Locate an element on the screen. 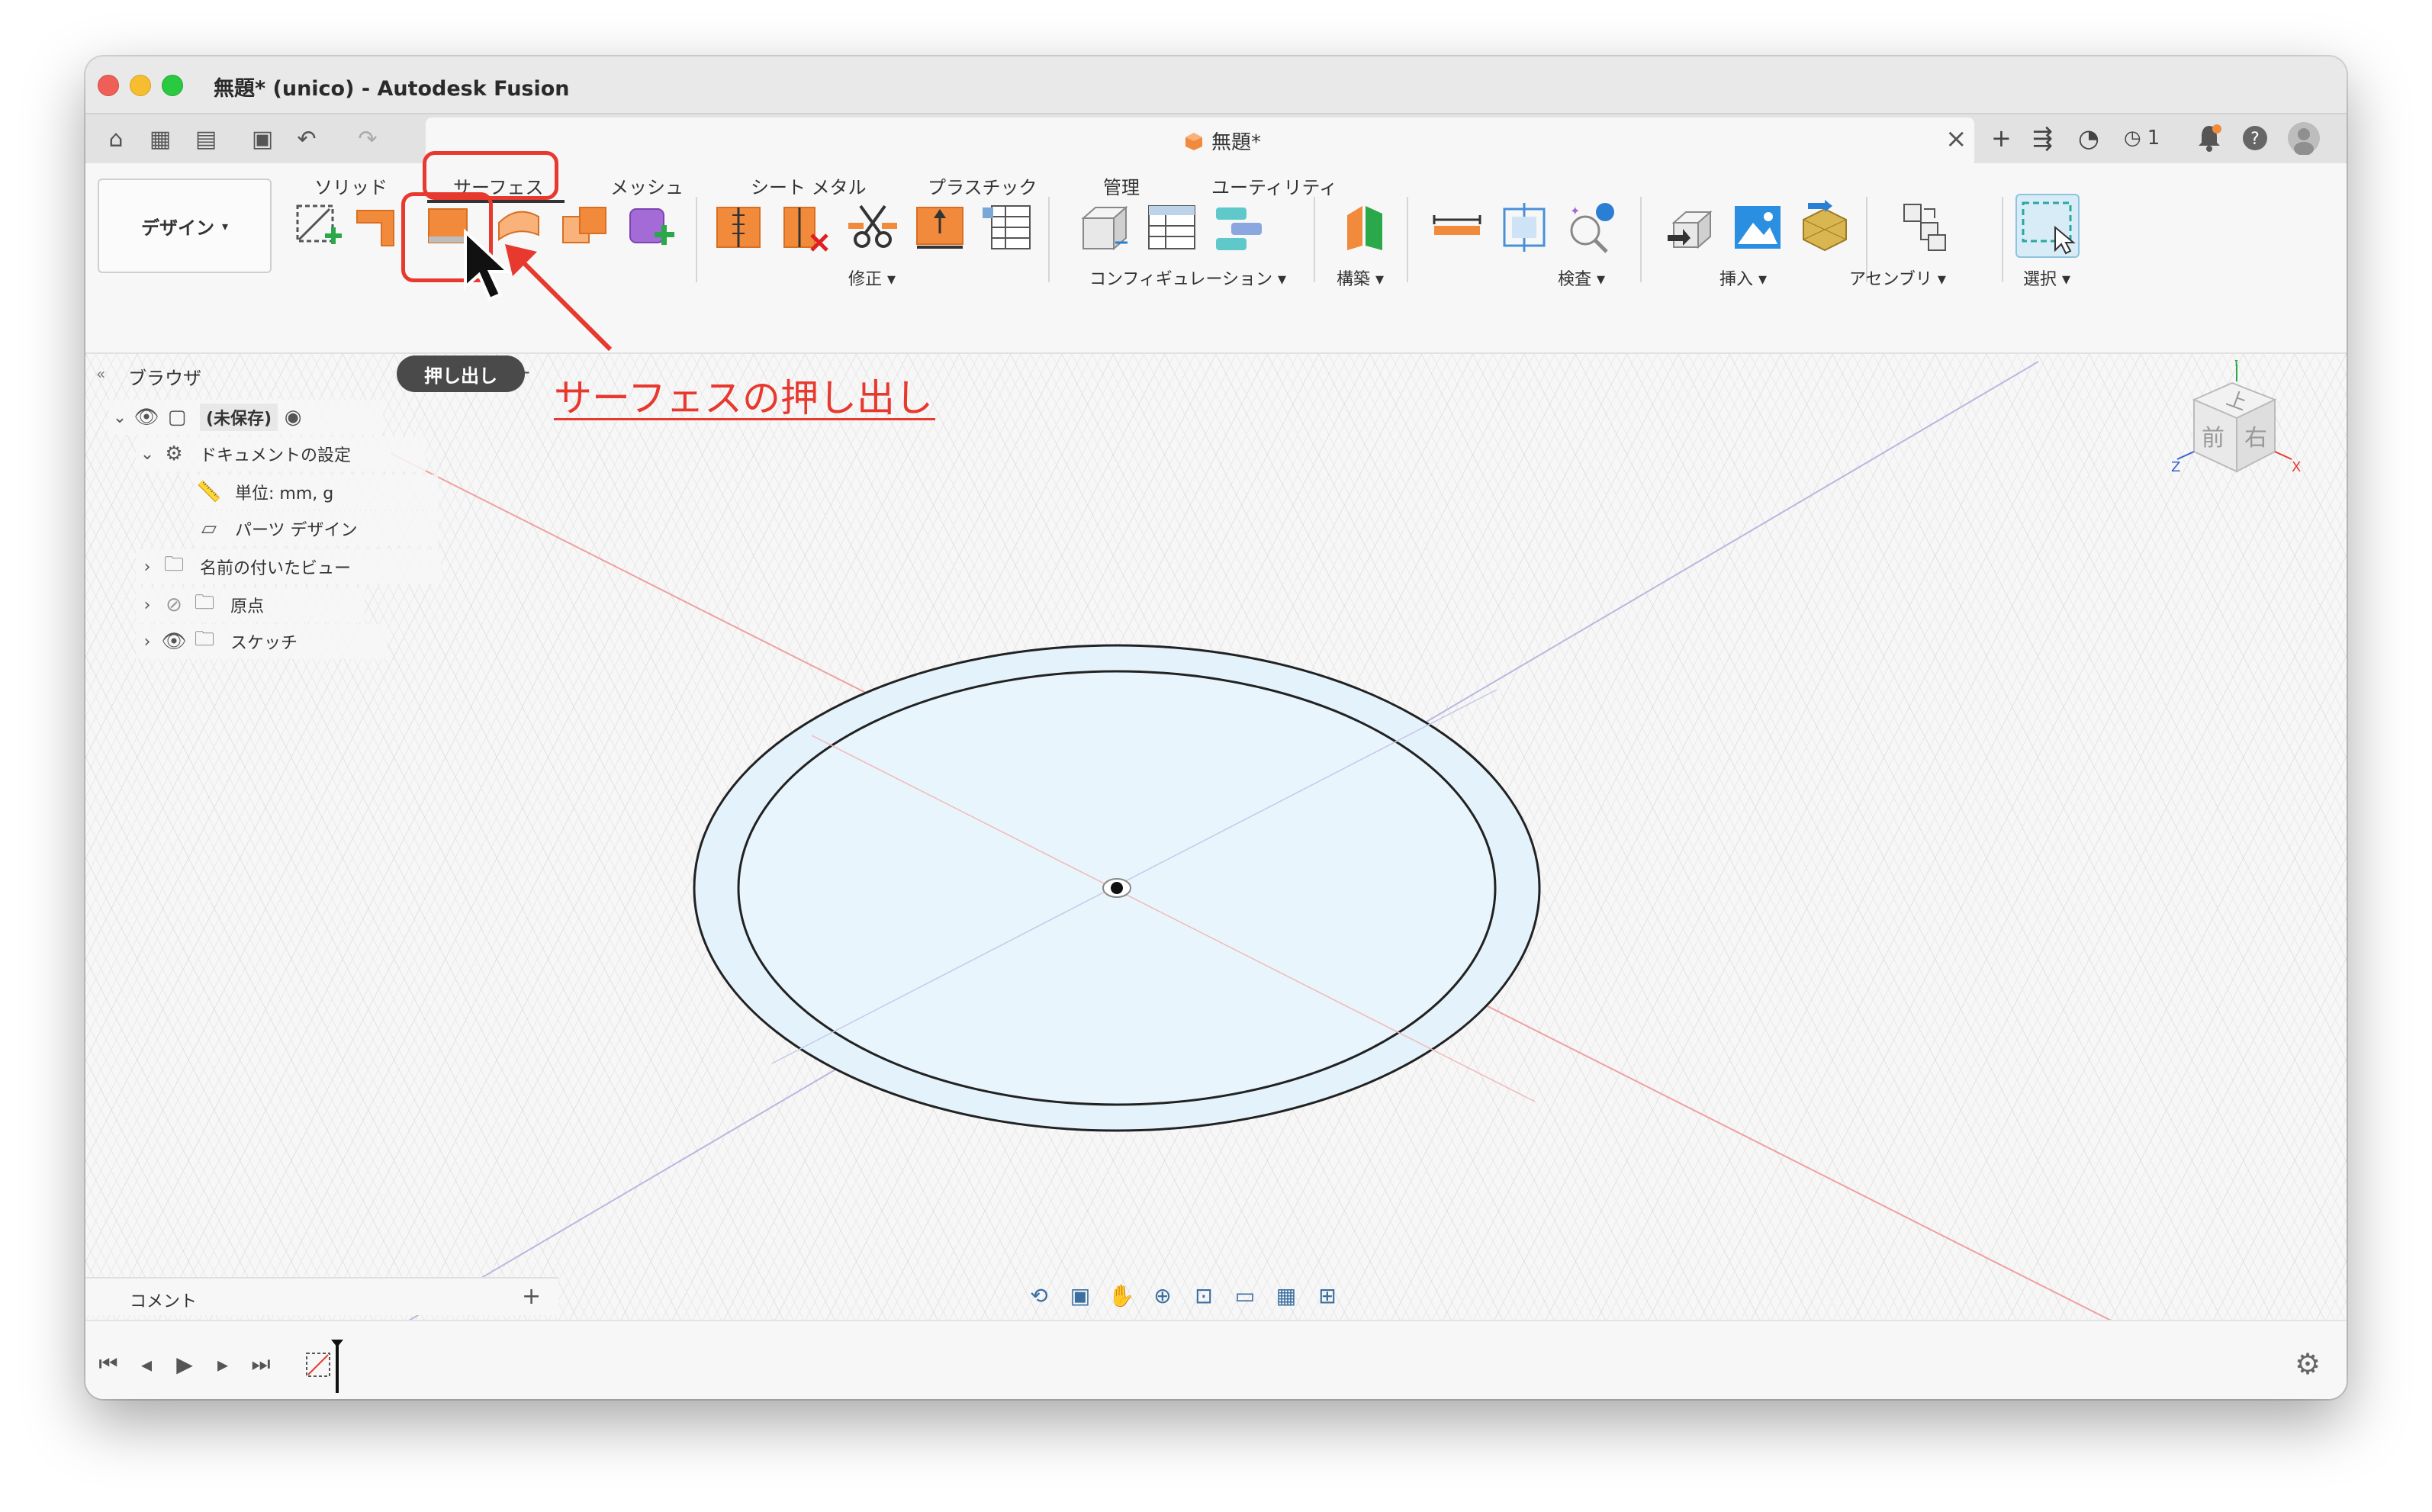  extensions-icon: ◔ is located at coordinates (2088, 138).